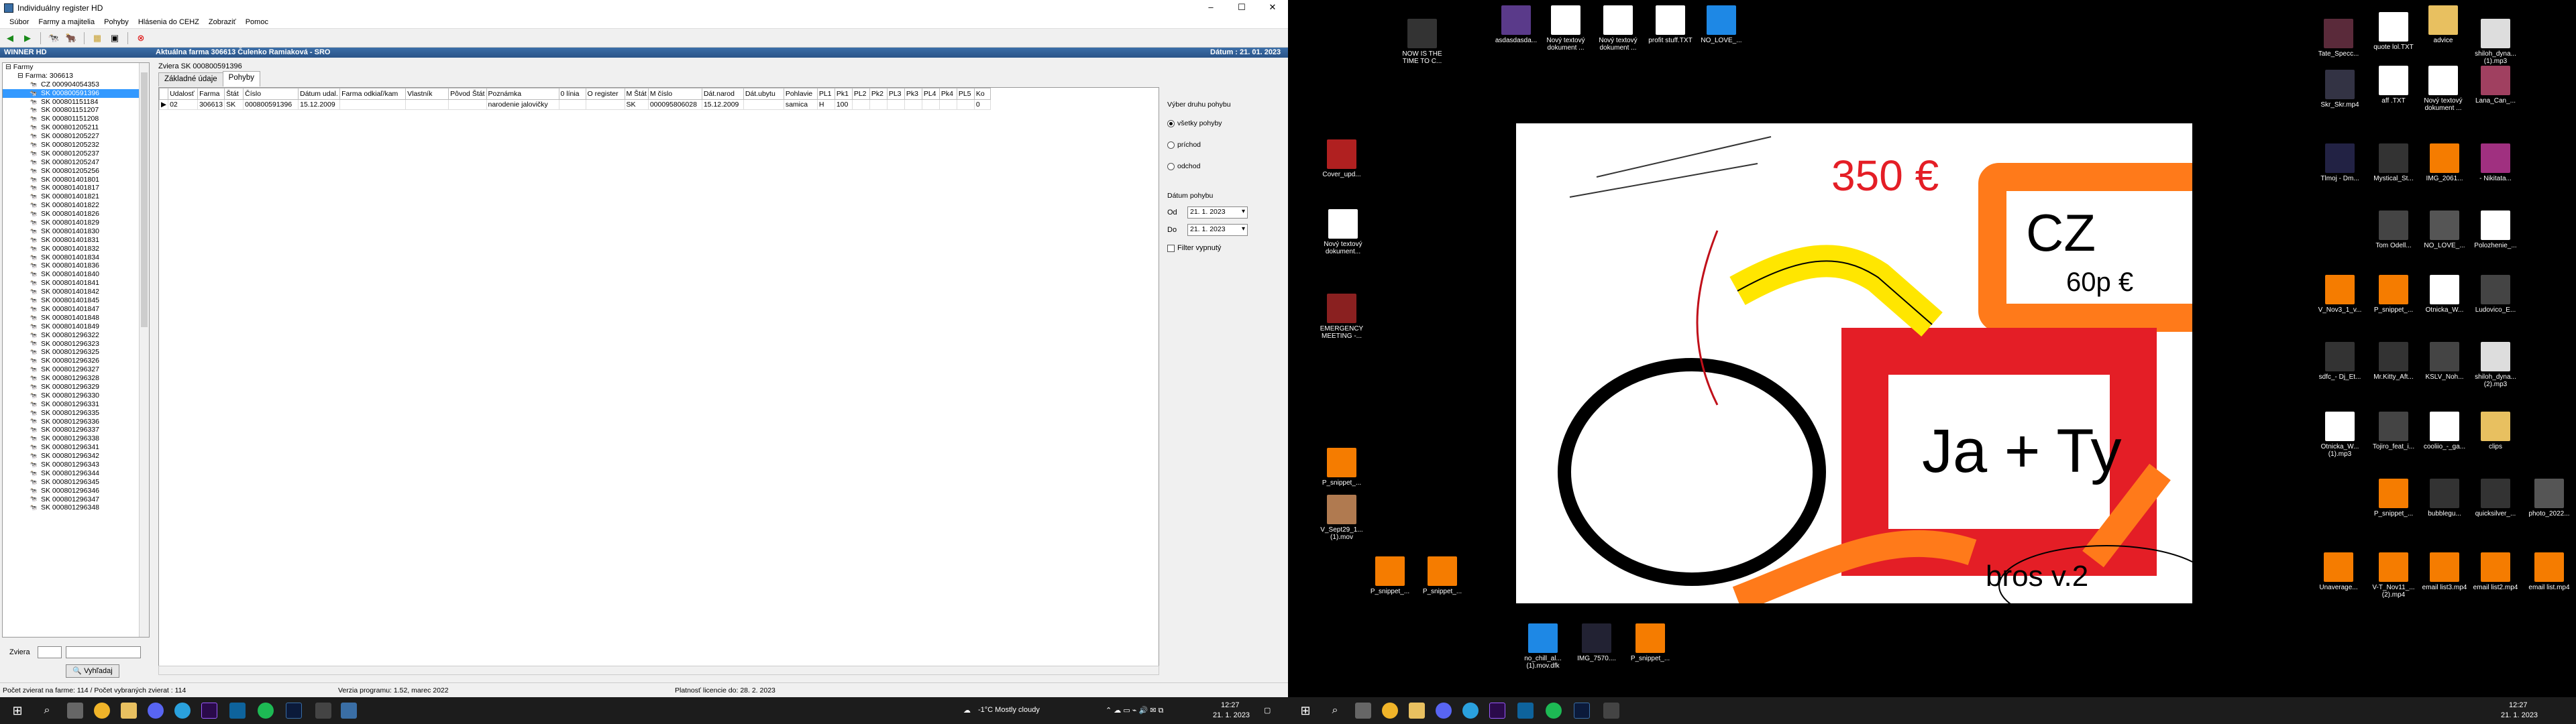  I want to click on tree-item: 🐄 SK 000801401831, so click(76, 240).